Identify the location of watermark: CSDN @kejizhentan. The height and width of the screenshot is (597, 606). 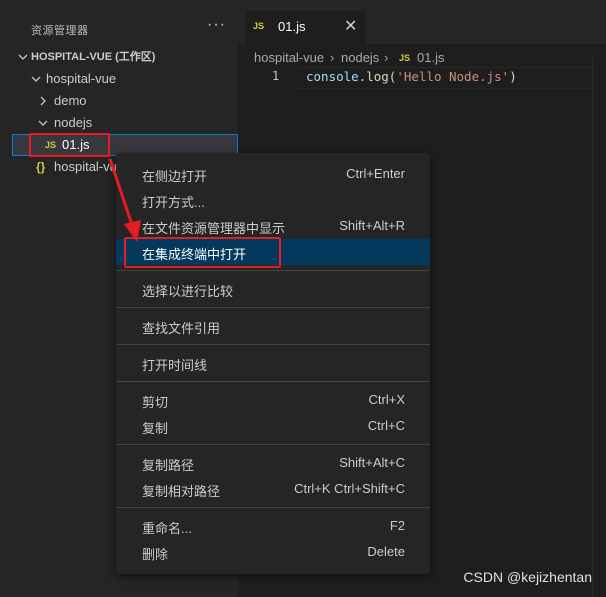
(527, 577).